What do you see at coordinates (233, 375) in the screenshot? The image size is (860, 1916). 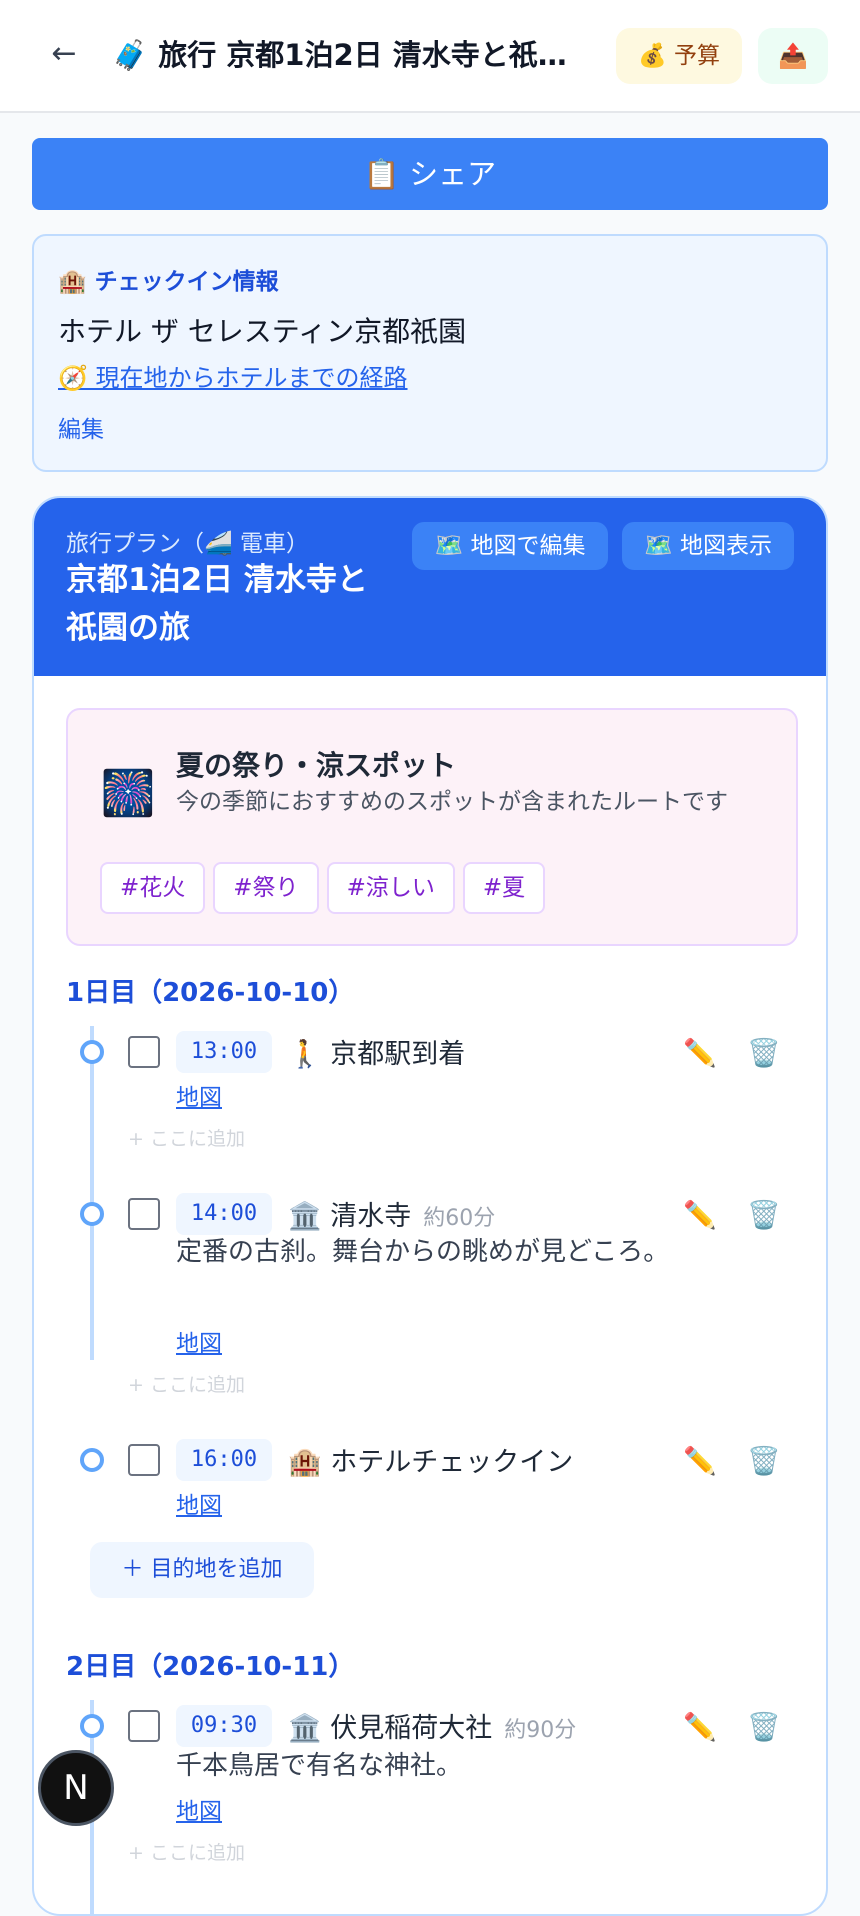 I see `route-link: 🧭 現在地からホテルまでの経路` at bounding box center [233, 375].